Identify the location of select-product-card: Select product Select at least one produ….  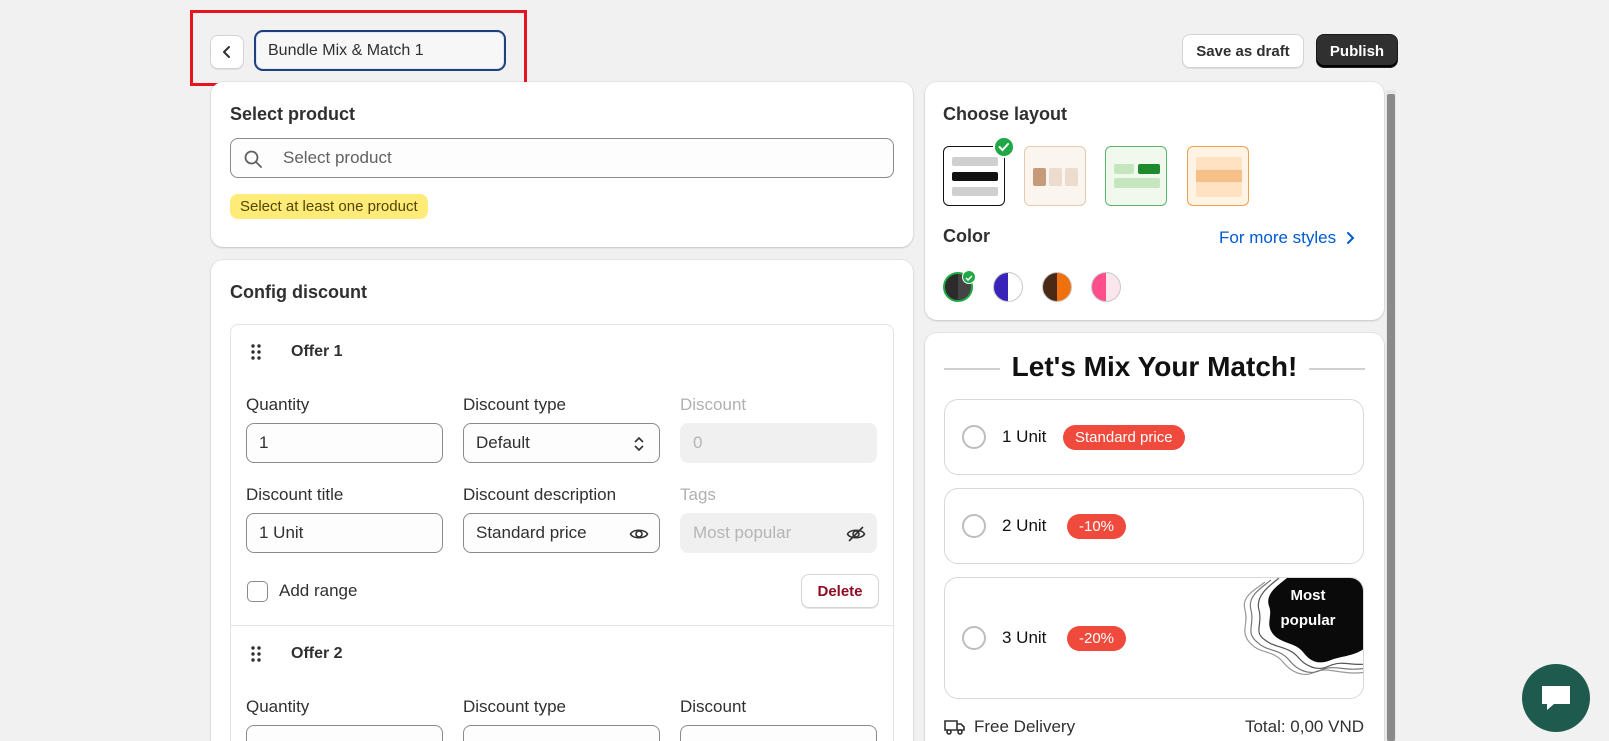
(562, 164).